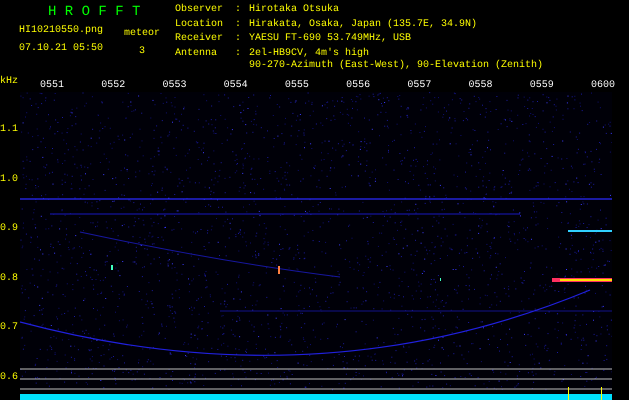  Describe the element at coordinates (9, 229) in the screenshot. I see `frequency-label: 0.9` at that location.